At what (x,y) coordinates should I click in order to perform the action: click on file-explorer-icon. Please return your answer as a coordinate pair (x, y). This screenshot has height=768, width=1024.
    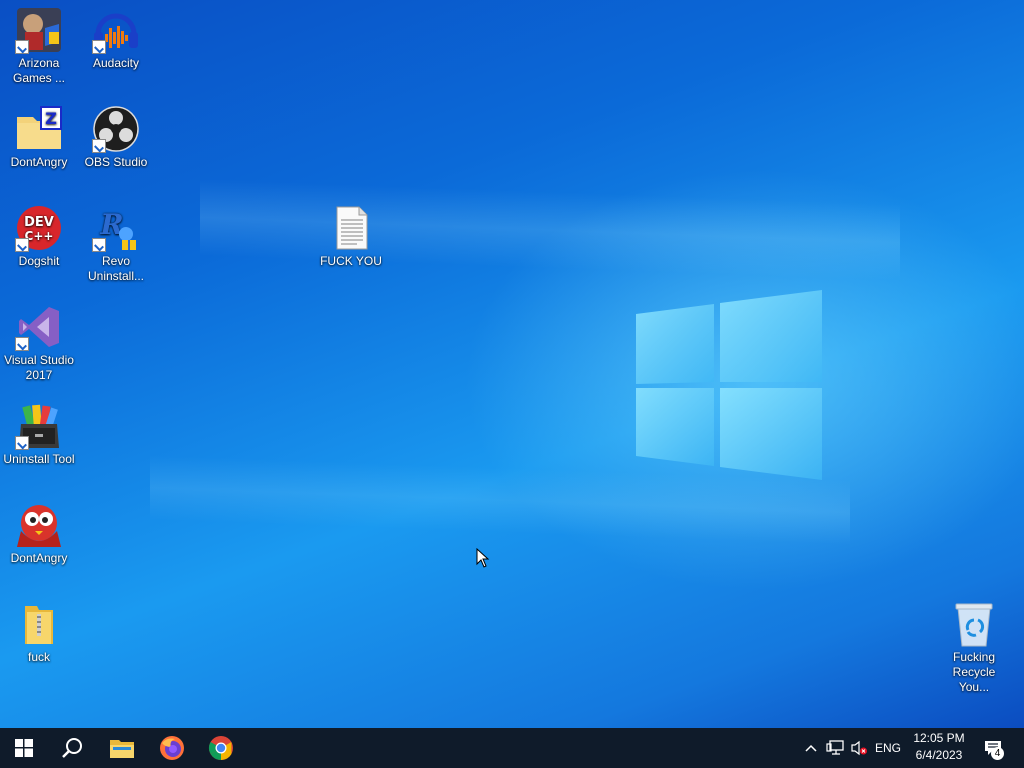
    Looking at the image, I should click on (122, 749).